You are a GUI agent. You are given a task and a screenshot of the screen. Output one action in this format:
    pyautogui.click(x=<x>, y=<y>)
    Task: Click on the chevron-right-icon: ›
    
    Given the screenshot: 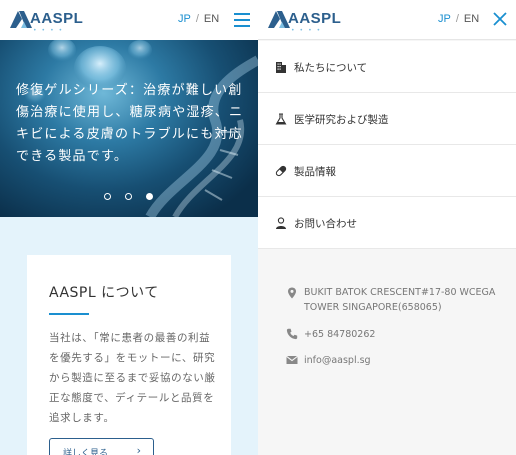 What is the action you would take?
    pyautogui.click(x=138, y=449)
    